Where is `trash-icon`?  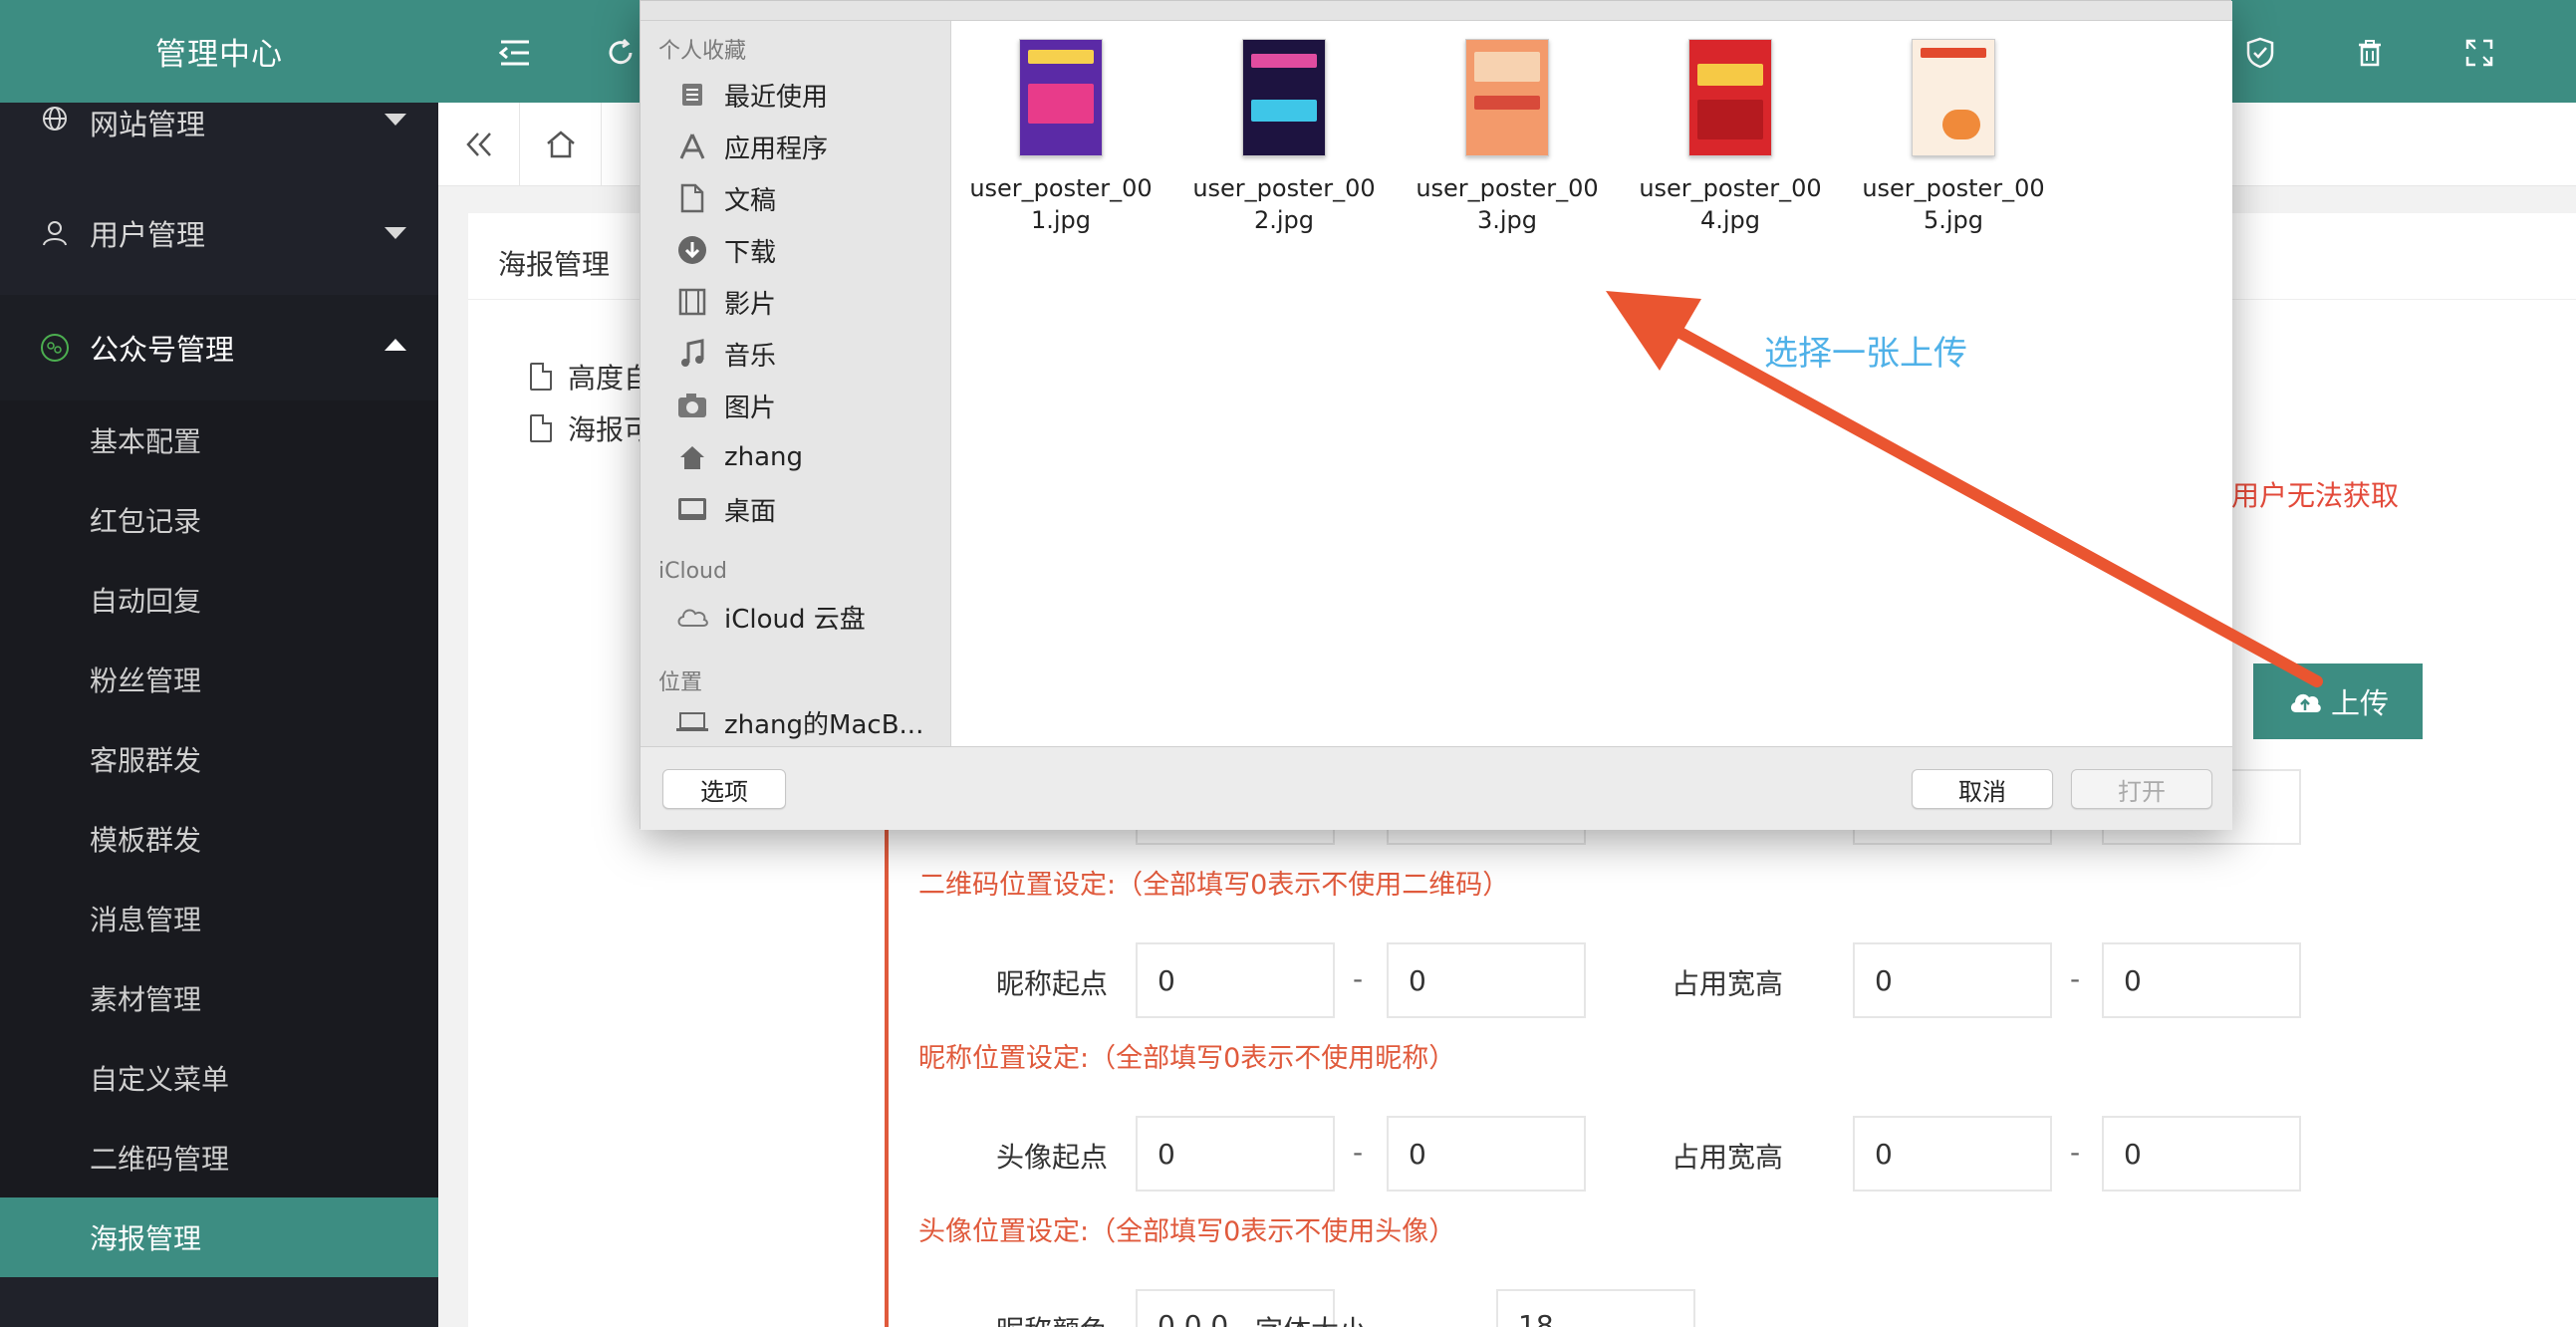
trash-icon is located at coordinates (2370, 53).